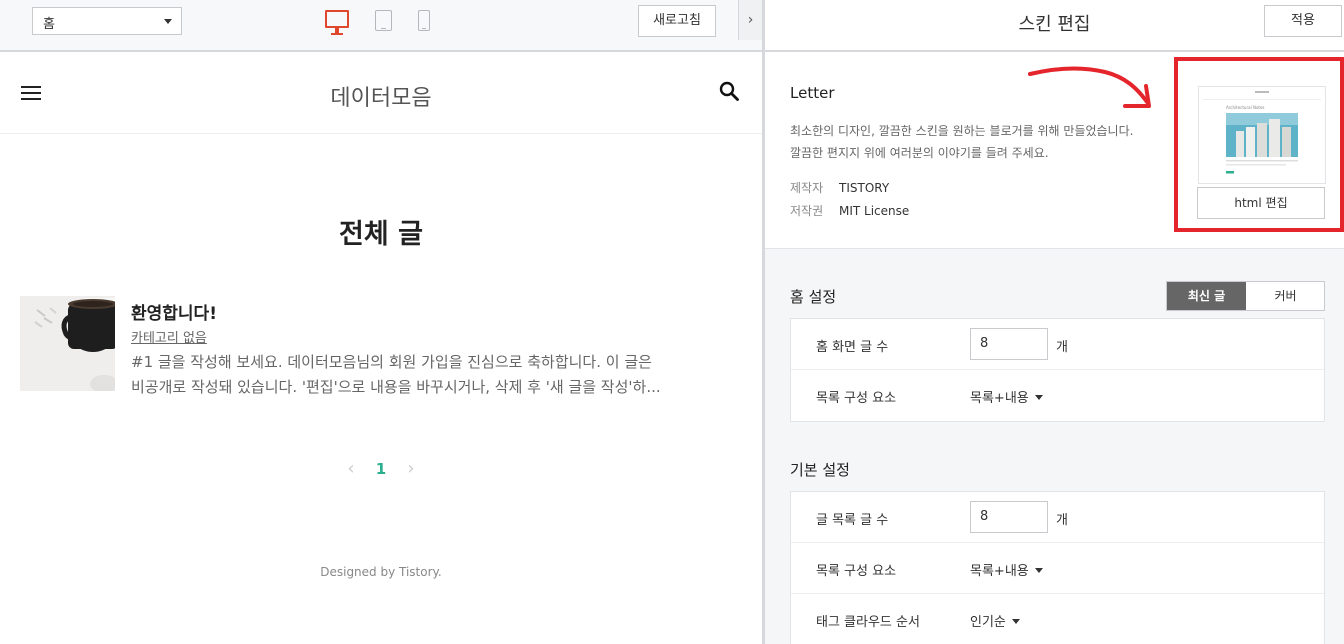 The image size is (1344, 644). Describe the element at coordinates (874, 211) in the screenshot. I see `skin-license-value: MIT License` at that location.